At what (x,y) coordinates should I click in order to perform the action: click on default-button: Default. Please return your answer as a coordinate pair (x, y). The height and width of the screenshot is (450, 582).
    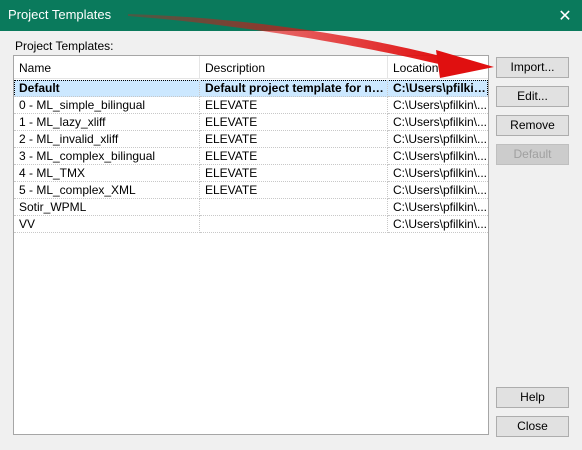
    Looking at the image, I should click on (532, 154).